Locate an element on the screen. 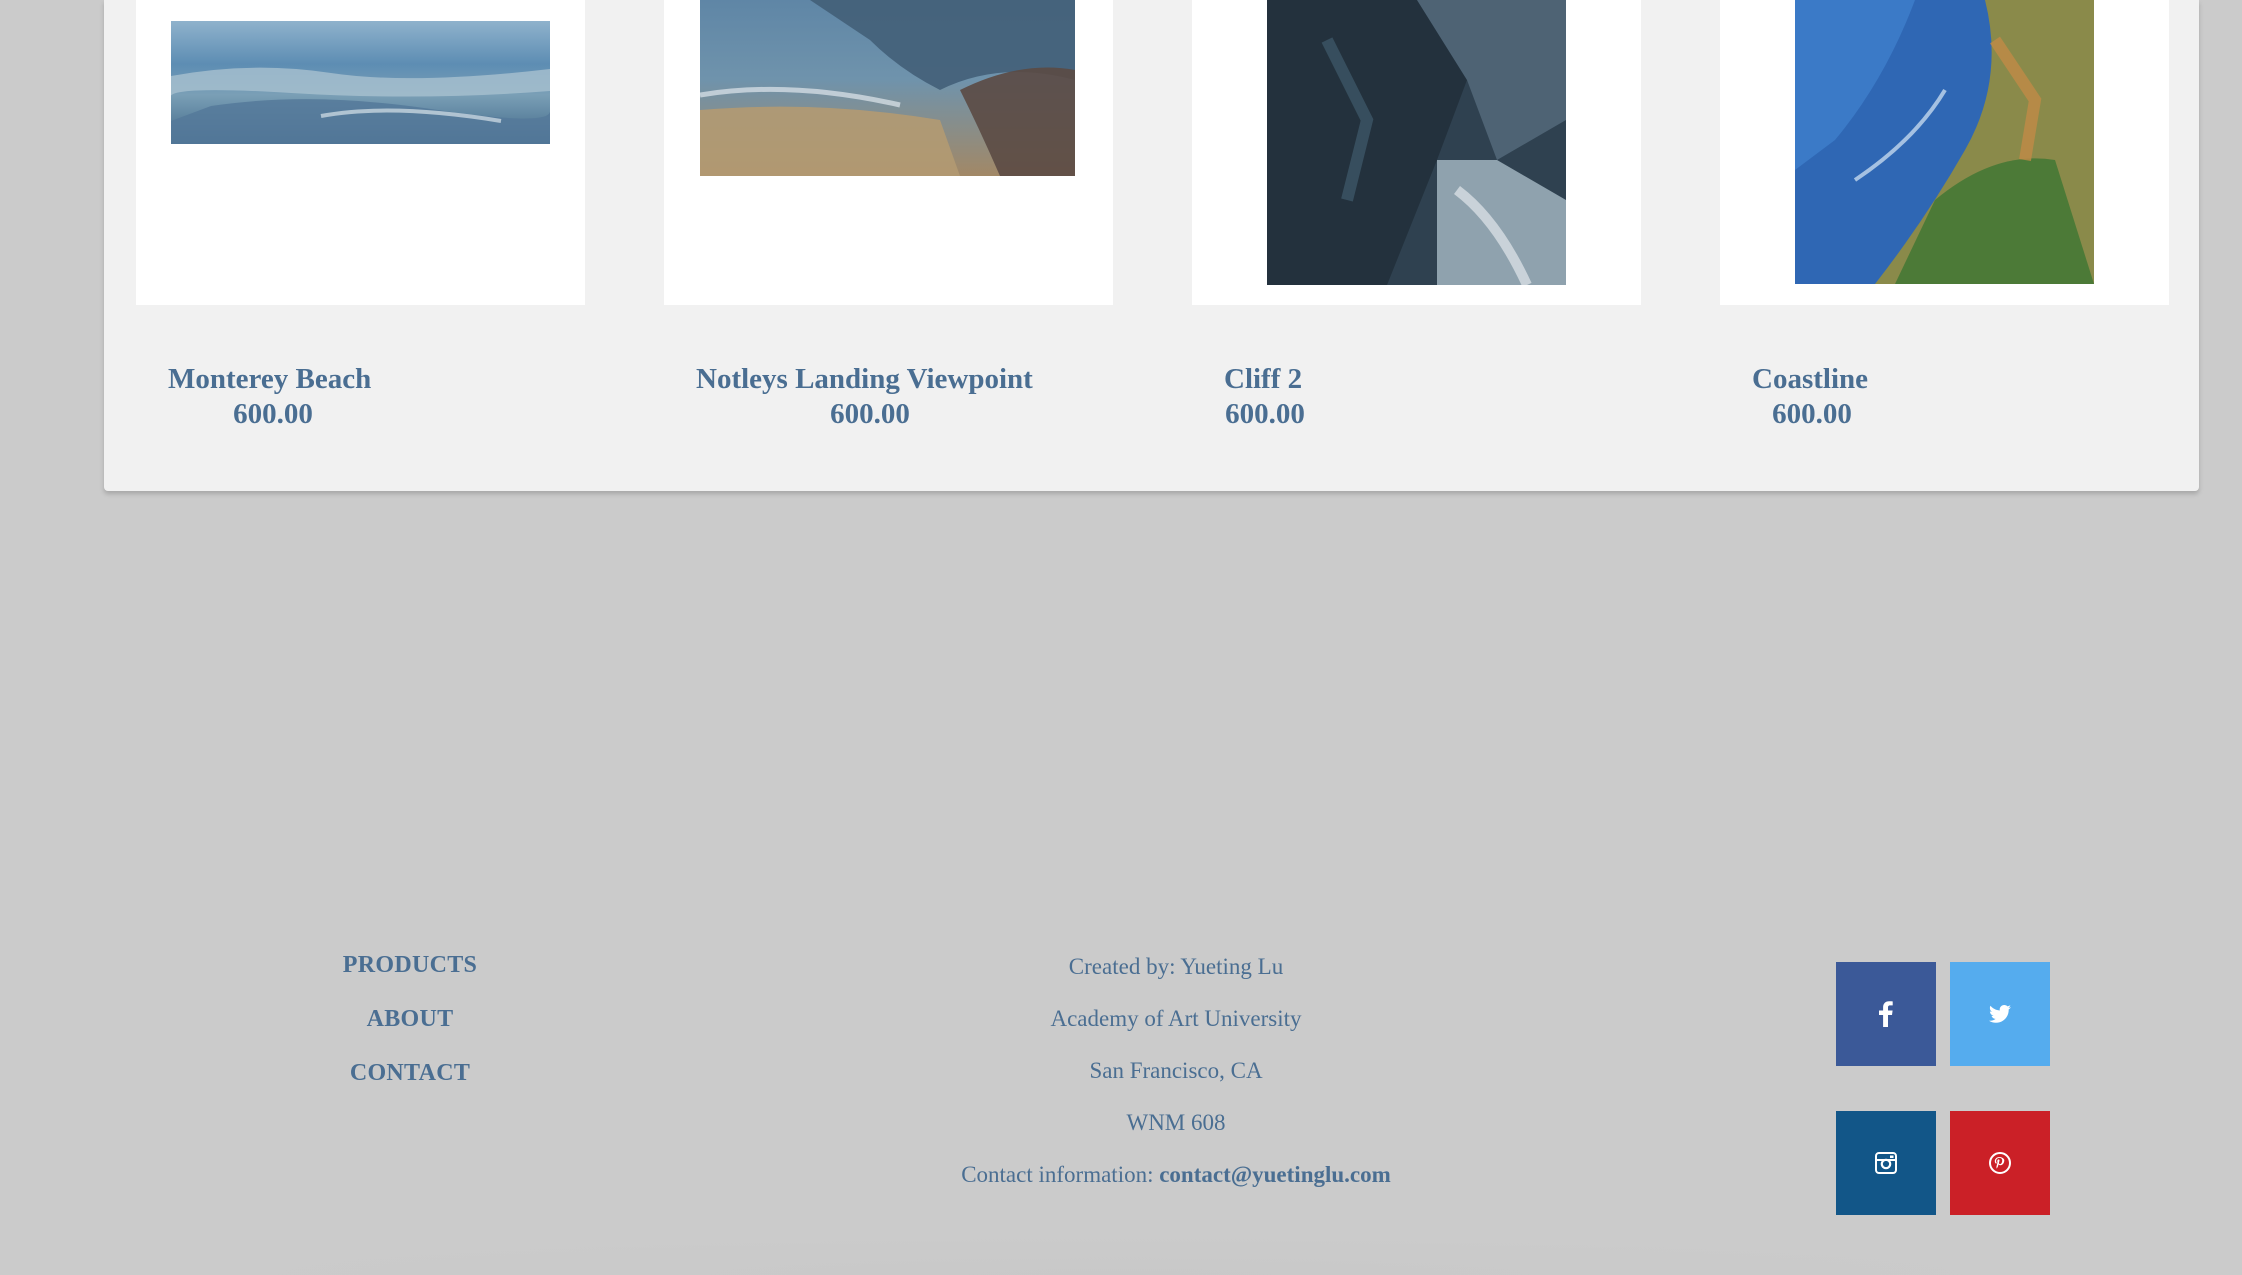  pinterest-icon is located at coordinates (2000, 1163).